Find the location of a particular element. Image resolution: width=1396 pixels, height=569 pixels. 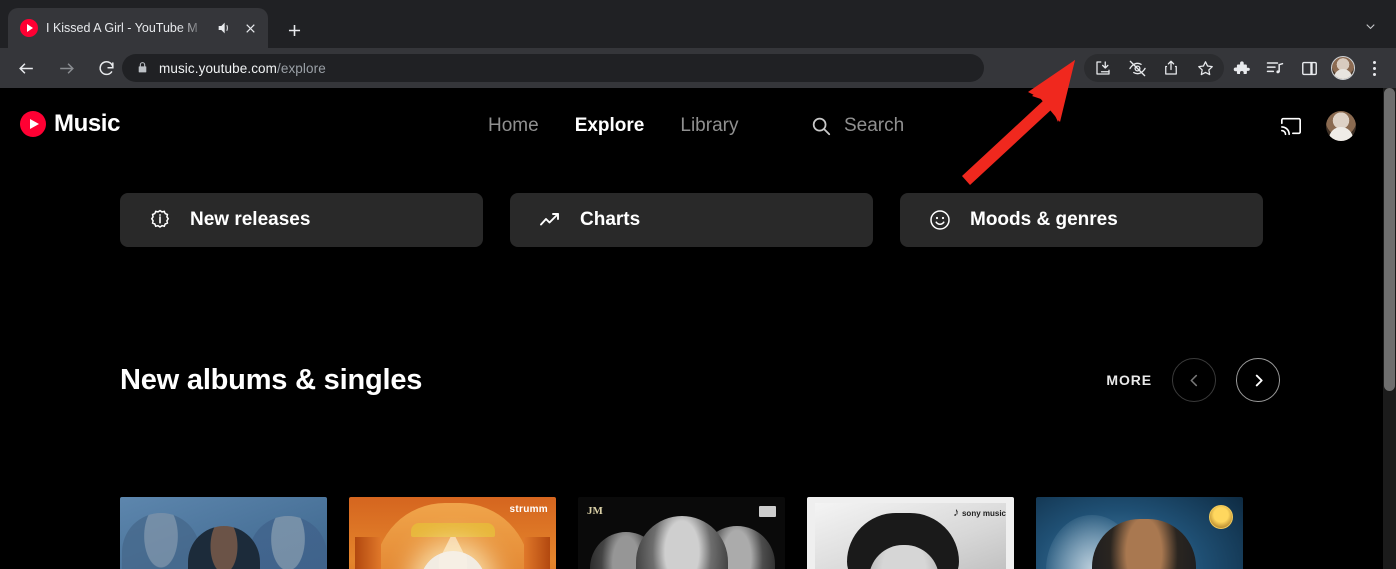

chip-new-releases: New releases is located at coordinates (301, 220).